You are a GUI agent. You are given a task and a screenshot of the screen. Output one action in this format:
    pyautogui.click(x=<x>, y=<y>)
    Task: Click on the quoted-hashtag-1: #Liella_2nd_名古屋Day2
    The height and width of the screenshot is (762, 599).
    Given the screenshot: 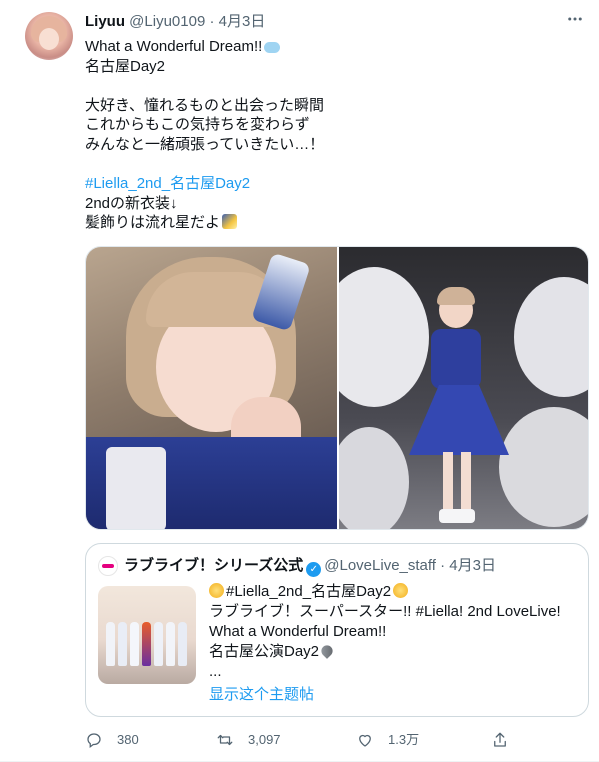 What is the action you would take?
    pyautogui.click(x=309, y=591)
    